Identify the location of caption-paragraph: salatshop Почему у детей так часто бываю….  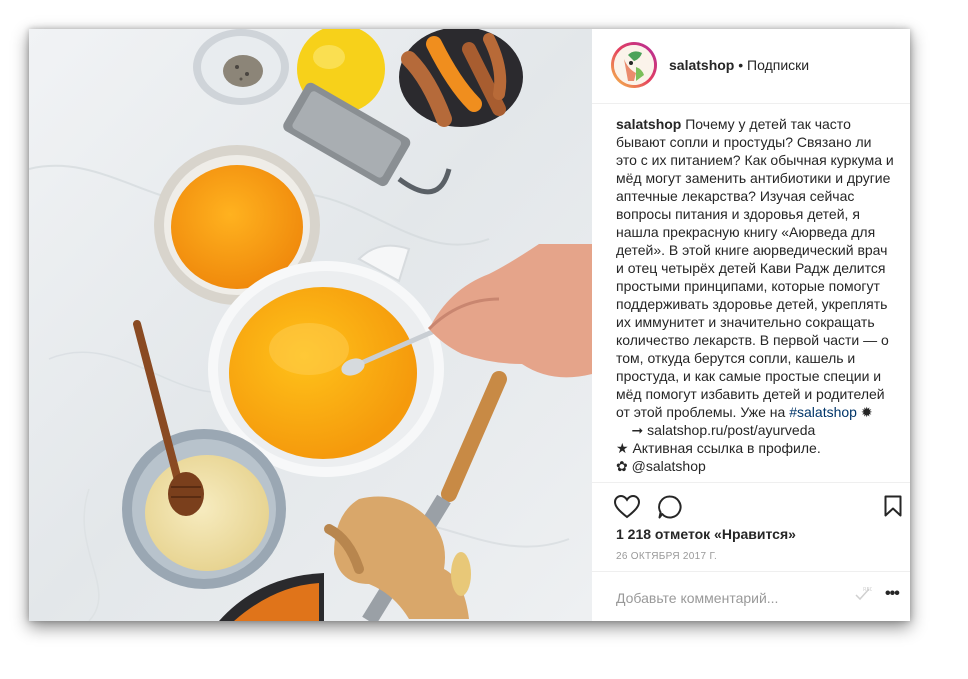
(756, 268).